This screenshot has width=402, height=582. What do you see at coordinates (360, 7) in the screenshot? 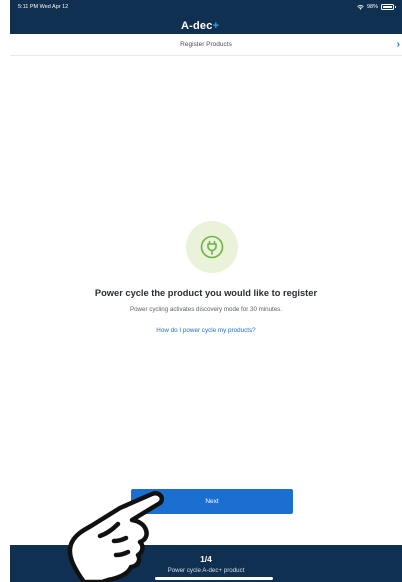
I see `wifi-icon` at bounding box center [360, 7].